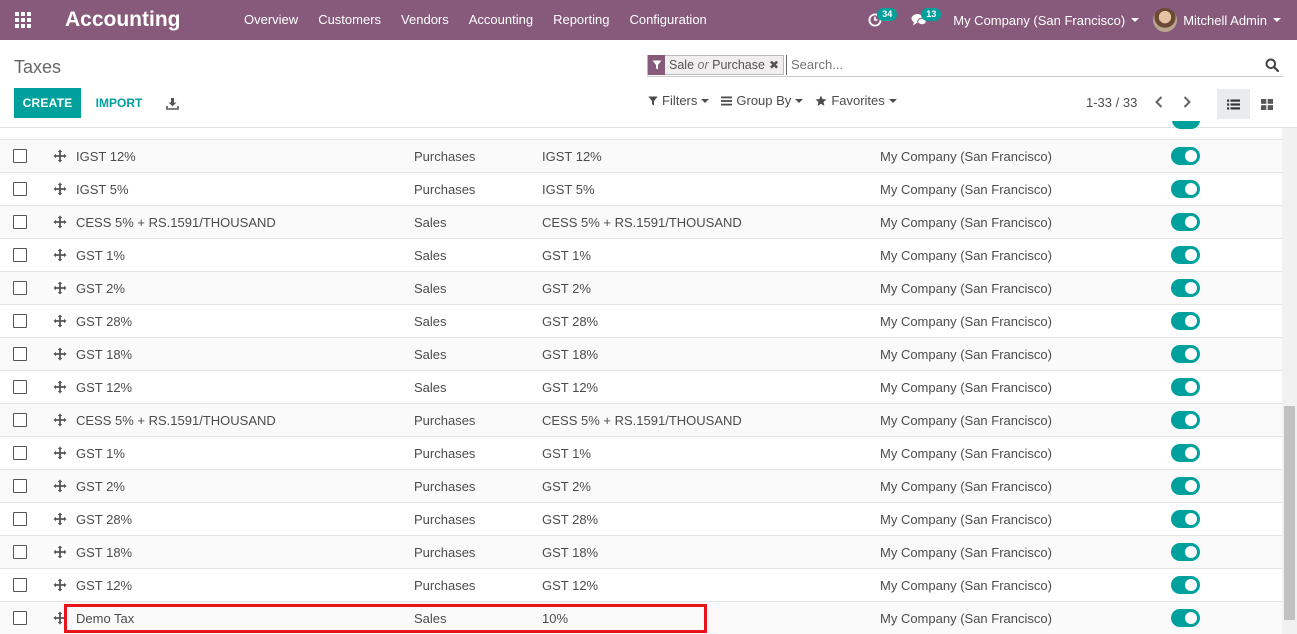 The height and width of the screenshot is (634, 1297). What do you see at coordinates (570, 552) in the screenshot?
I see `tax-label: GST 18%` at bounding box center [570, 552].